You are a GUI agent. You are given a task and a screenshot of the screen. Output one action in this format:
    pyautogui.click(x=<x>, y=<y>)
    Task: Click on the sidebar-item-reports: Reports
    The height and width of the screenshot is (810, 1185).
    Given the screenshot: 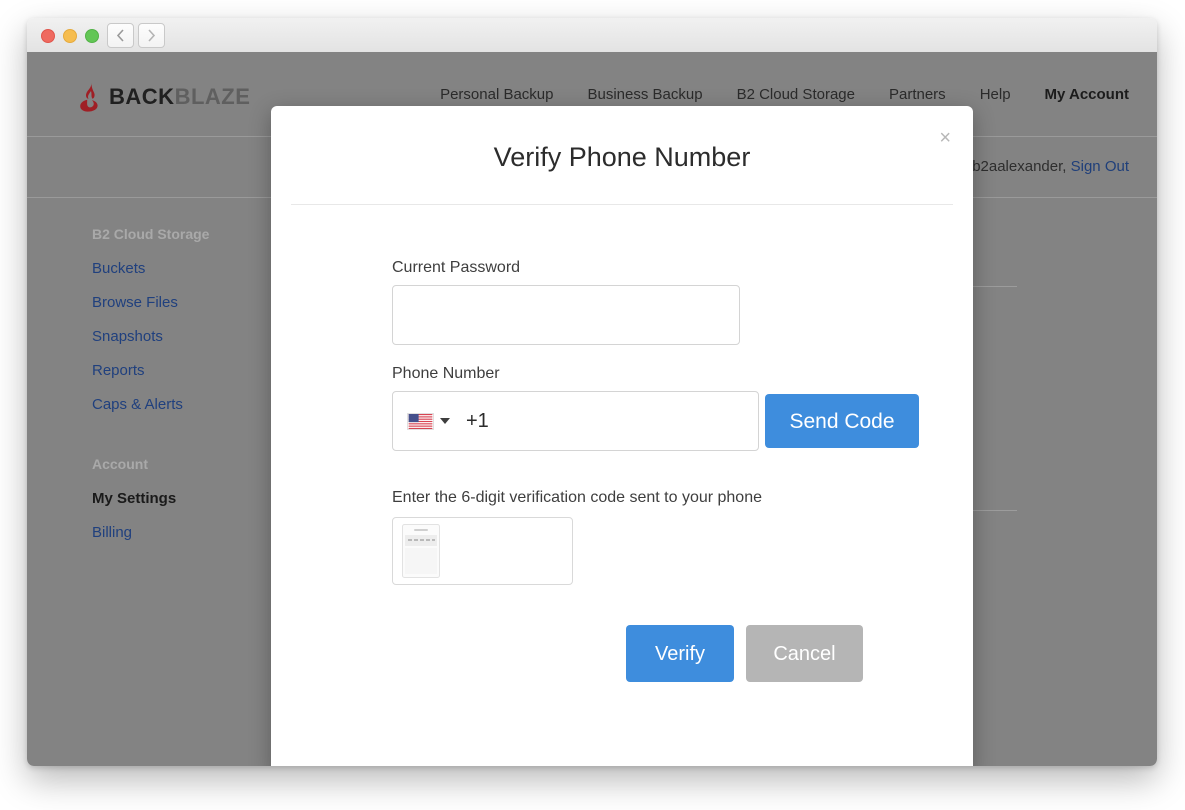 What is the action you would take?
    pyautogui.click(x=174, y=370)
    